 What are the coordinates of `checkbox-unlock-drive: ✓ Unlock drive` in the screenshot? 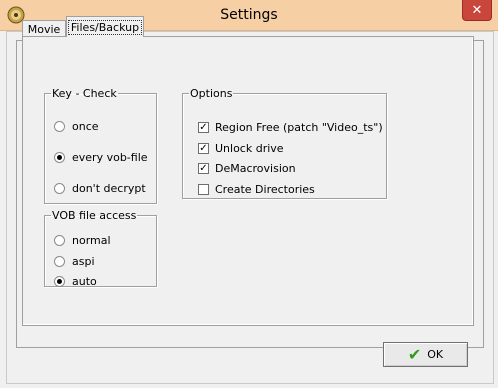 It's located at (241, 148).